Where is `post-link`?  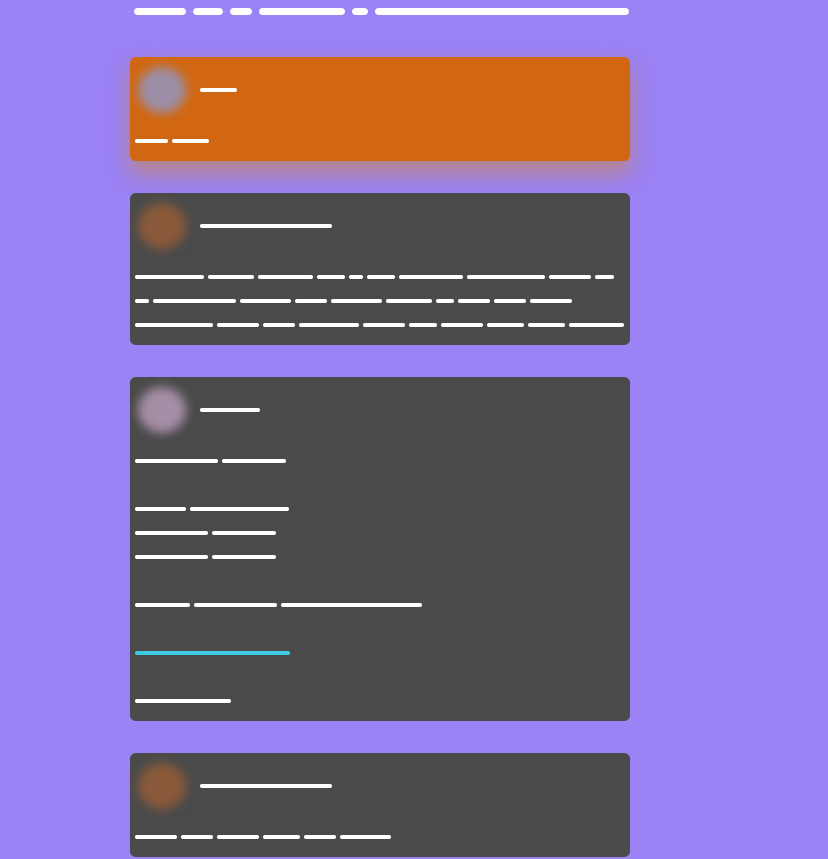 post-link is located at coordinates (212, 653).